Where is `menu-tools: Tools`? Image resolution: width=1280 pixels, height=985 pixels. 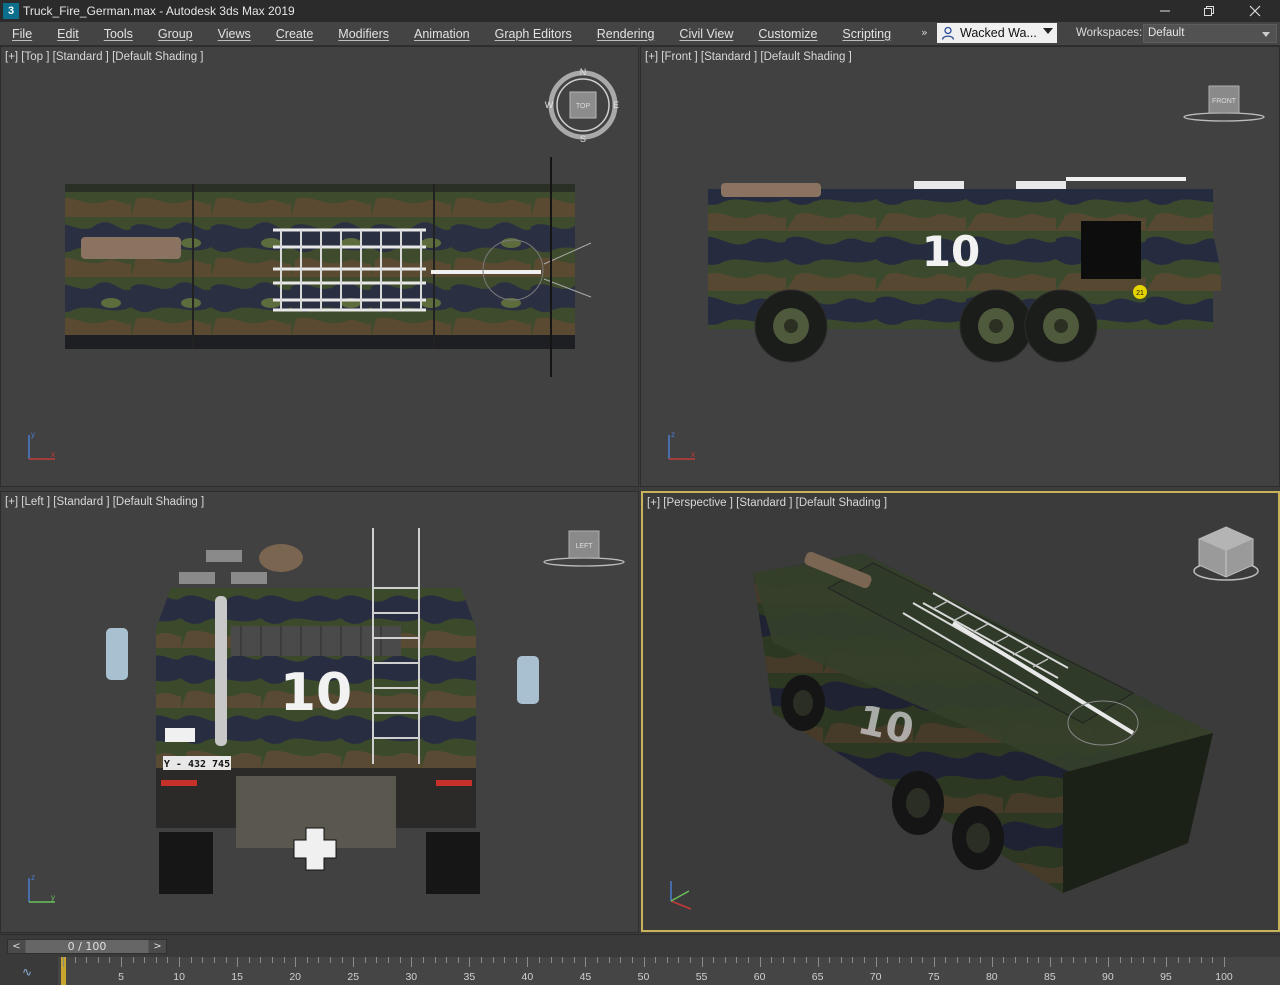 menu-tools: Tools is located at coordinates (119, 34).